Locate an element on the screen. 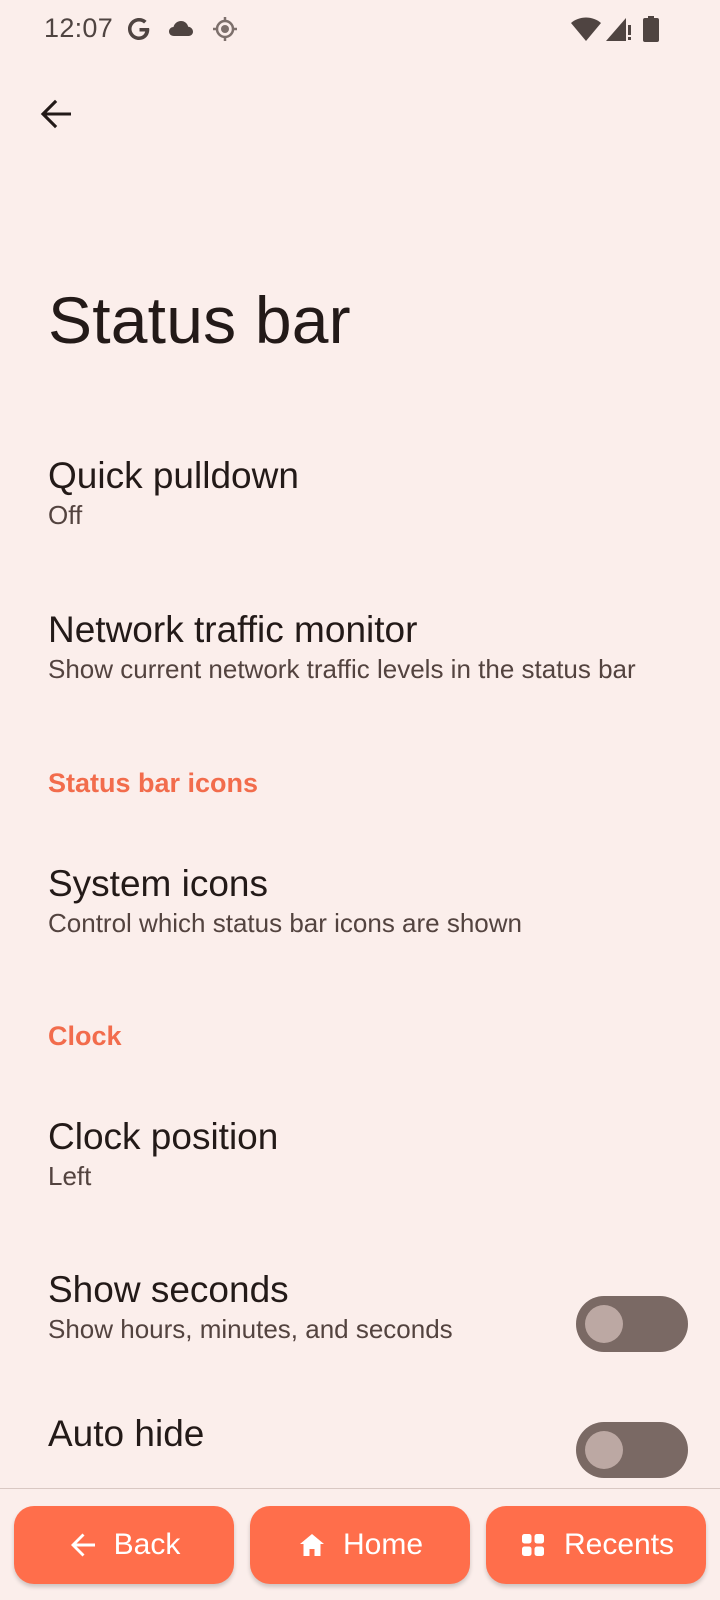 This screenshot has width=720, height=1600. preference-title: Clock position is located at coordinates (163, 1136).